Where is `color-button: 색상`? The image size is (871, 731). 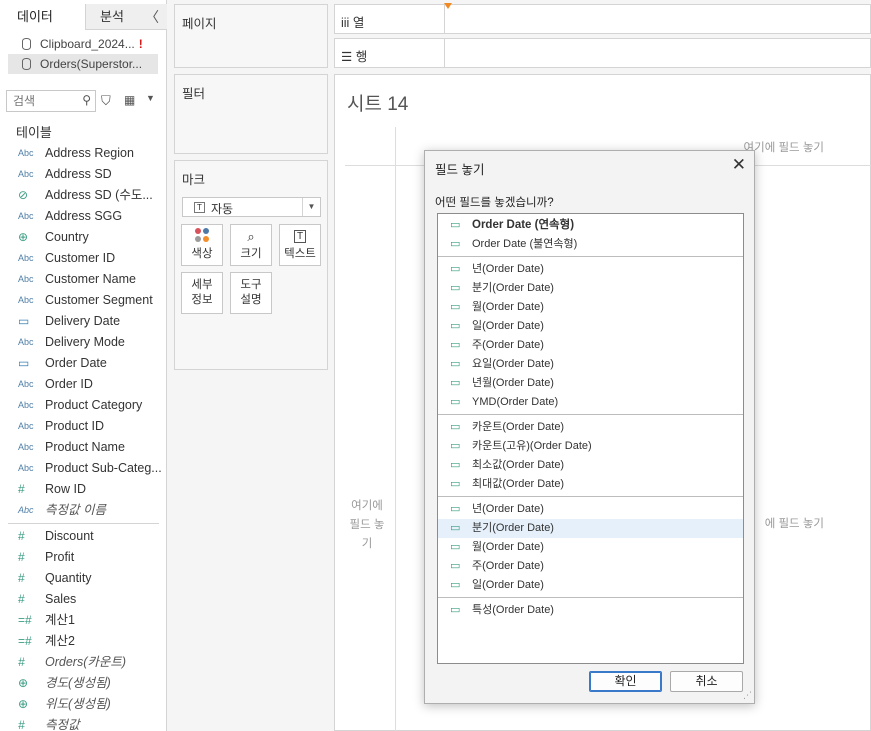
color-button: 색상 is located at coordinates (202, 245).